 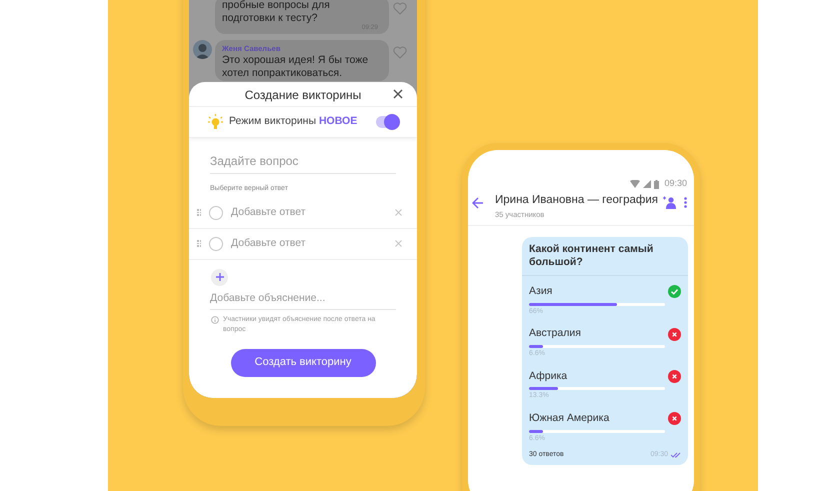 What do you see at coordinates (675, 183) in the screenshot?
I see `status-time: 09:30` at bounding box center [675, 183].